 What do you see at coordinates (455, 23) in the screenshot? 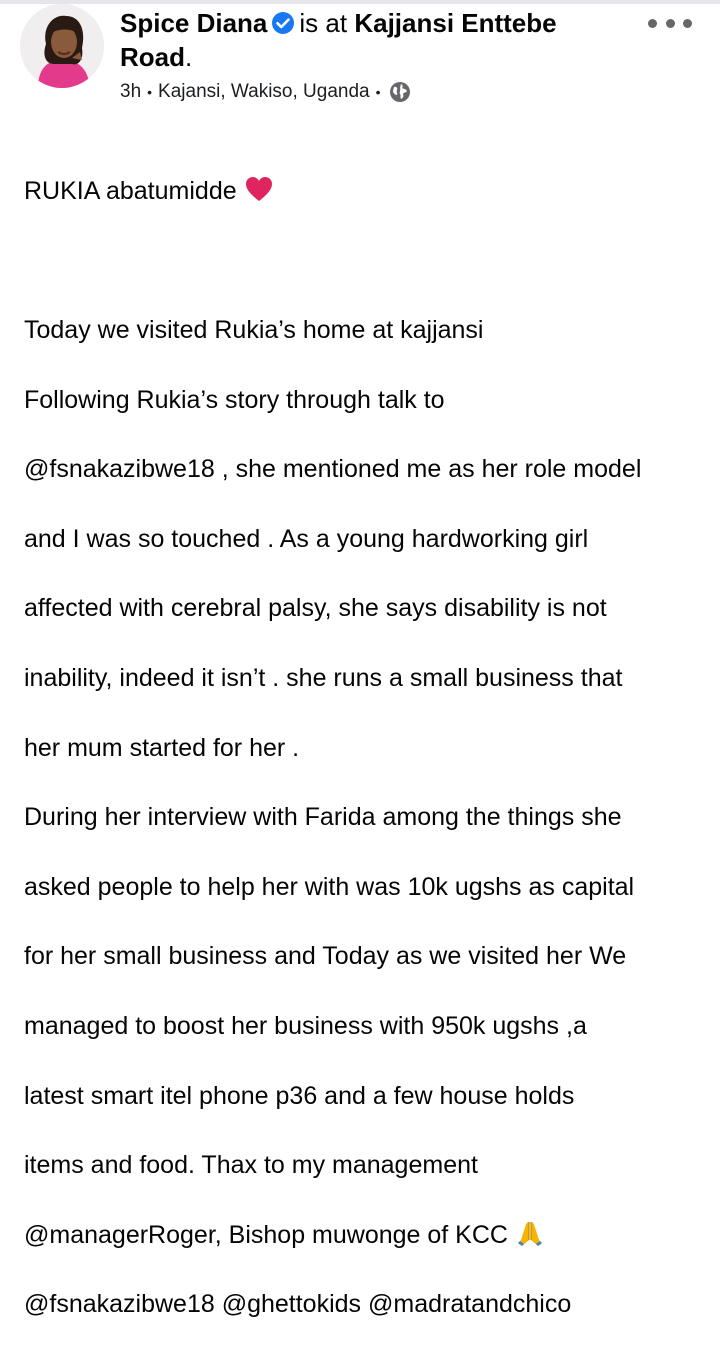
I see `location-name-line1: Kajjansi Enttebe` at bounding box center [455, 23].